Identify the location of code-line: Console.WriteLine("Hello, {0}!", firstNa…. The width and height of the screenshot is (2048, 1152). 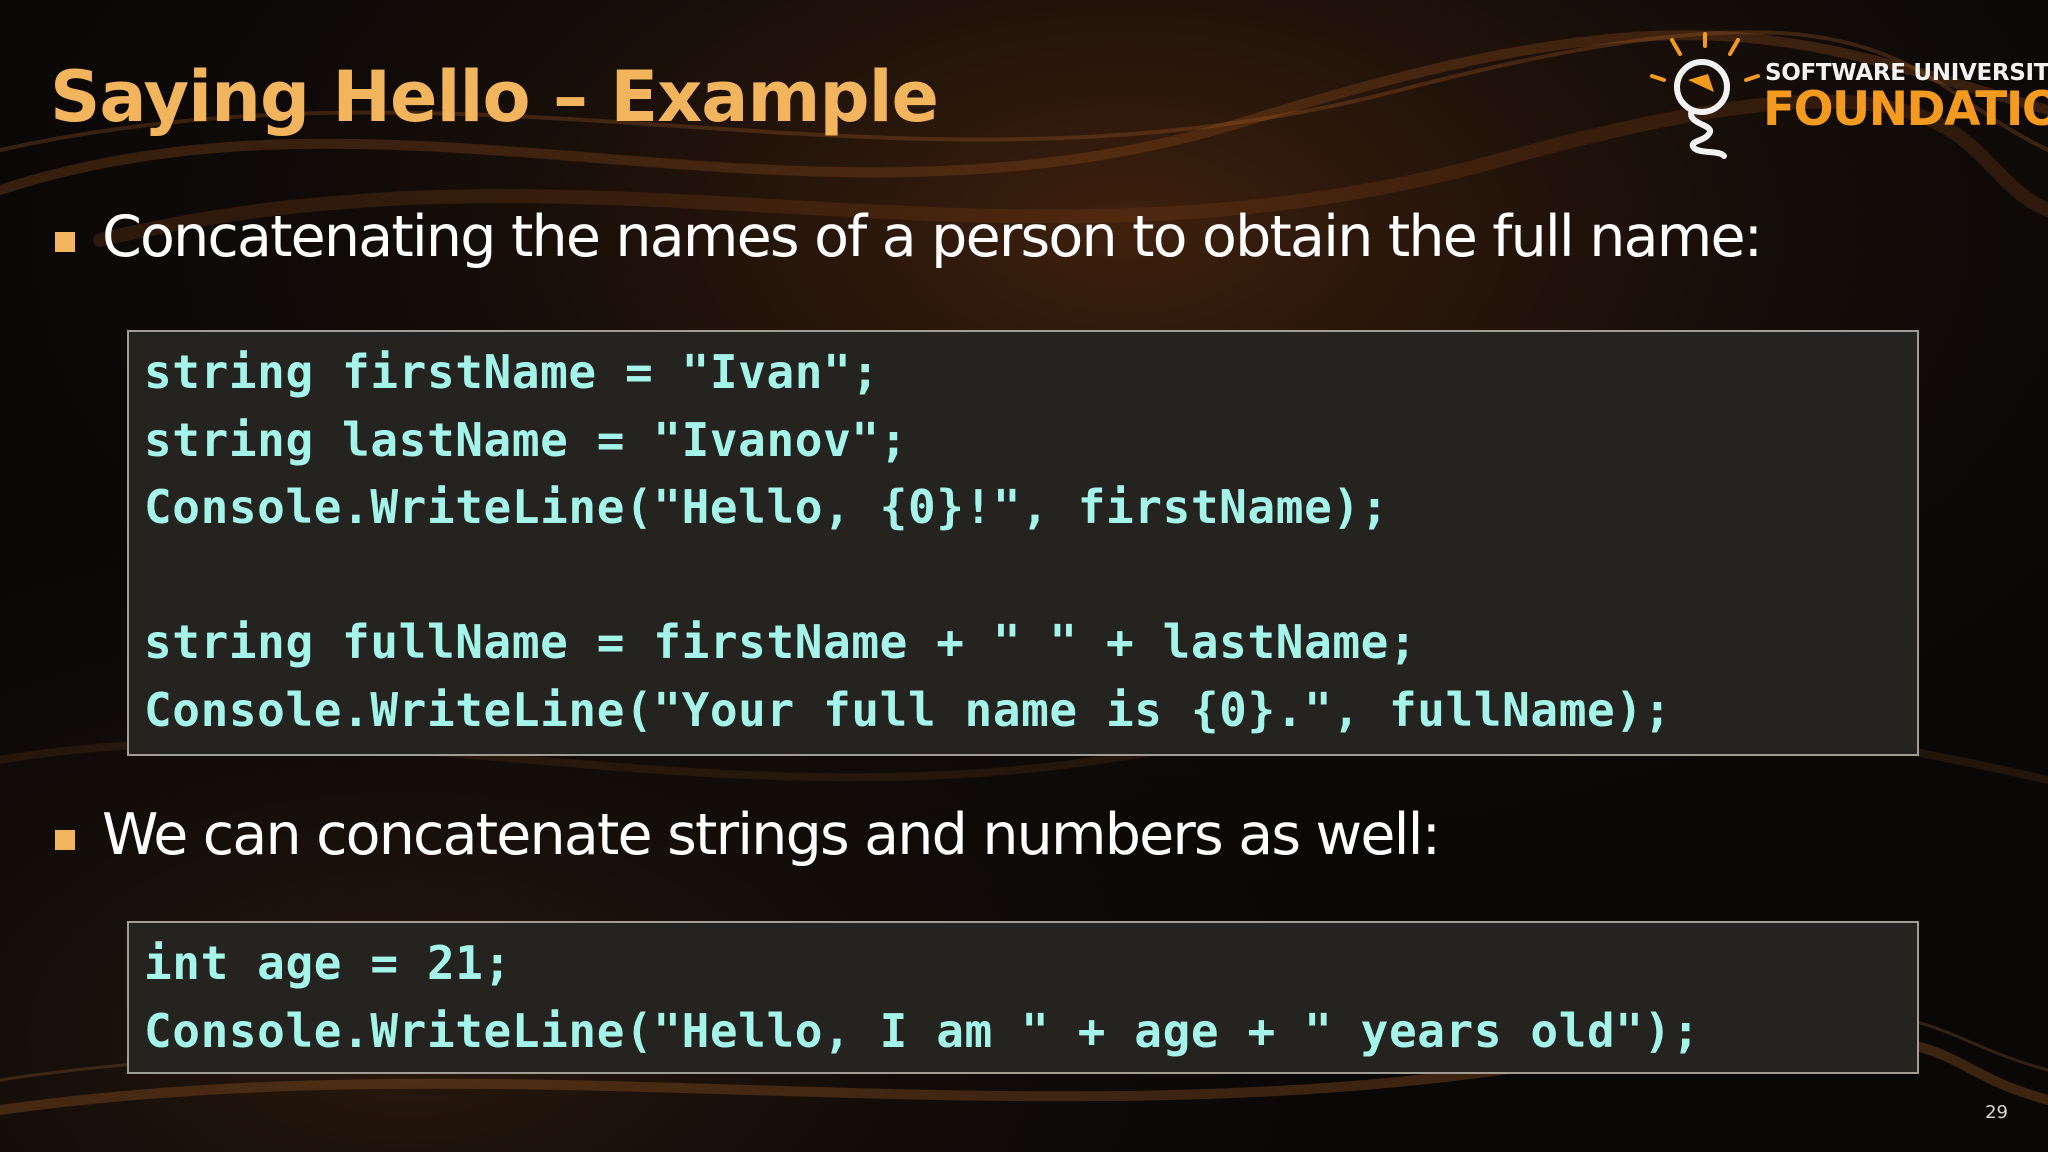
(766, 507).